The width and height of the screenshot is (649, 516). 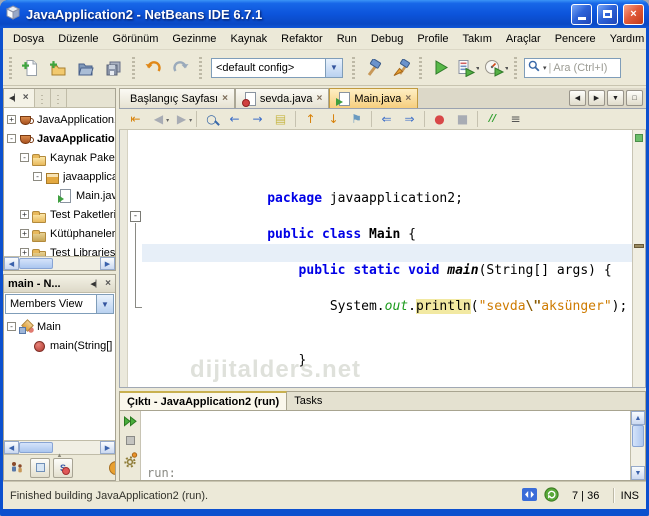 What do you see at coordinates (310, 119) in the screenshot?
I see `previous-bookmark-icon: ↑` at bounding box center [310, 119].